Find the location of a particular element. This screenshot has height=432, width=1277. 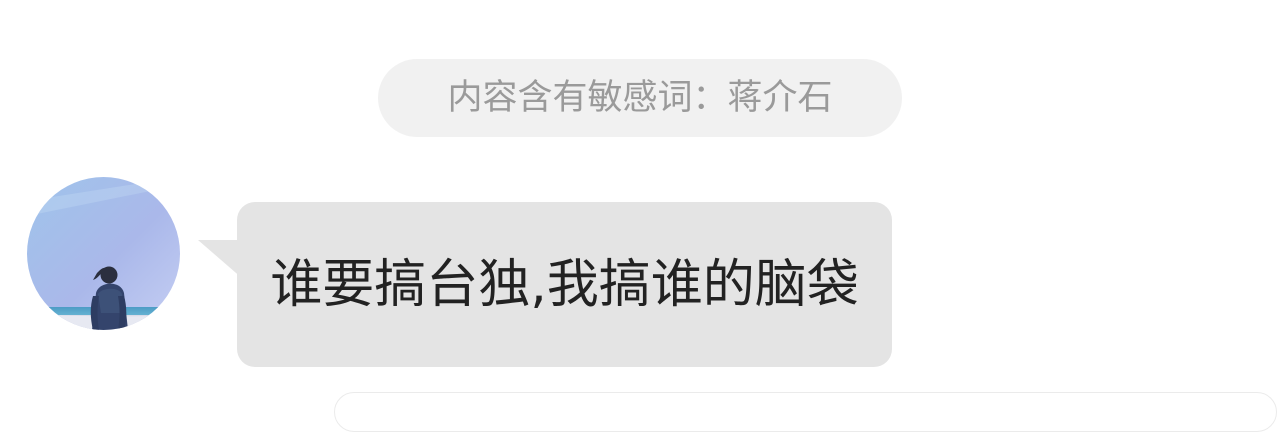

incoming-message-text: 谁要搞台独,我搞谁的脑袋 is located at coordinates (564, 284).